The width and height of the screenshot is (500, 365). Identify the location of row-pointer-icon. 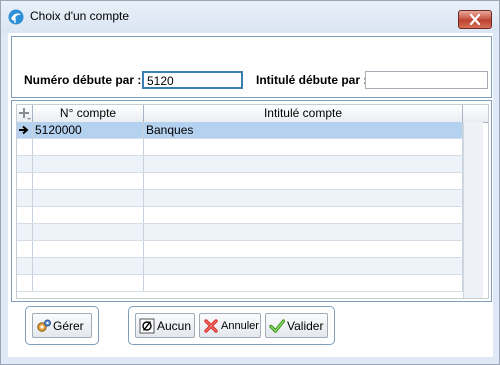
(25, 130).